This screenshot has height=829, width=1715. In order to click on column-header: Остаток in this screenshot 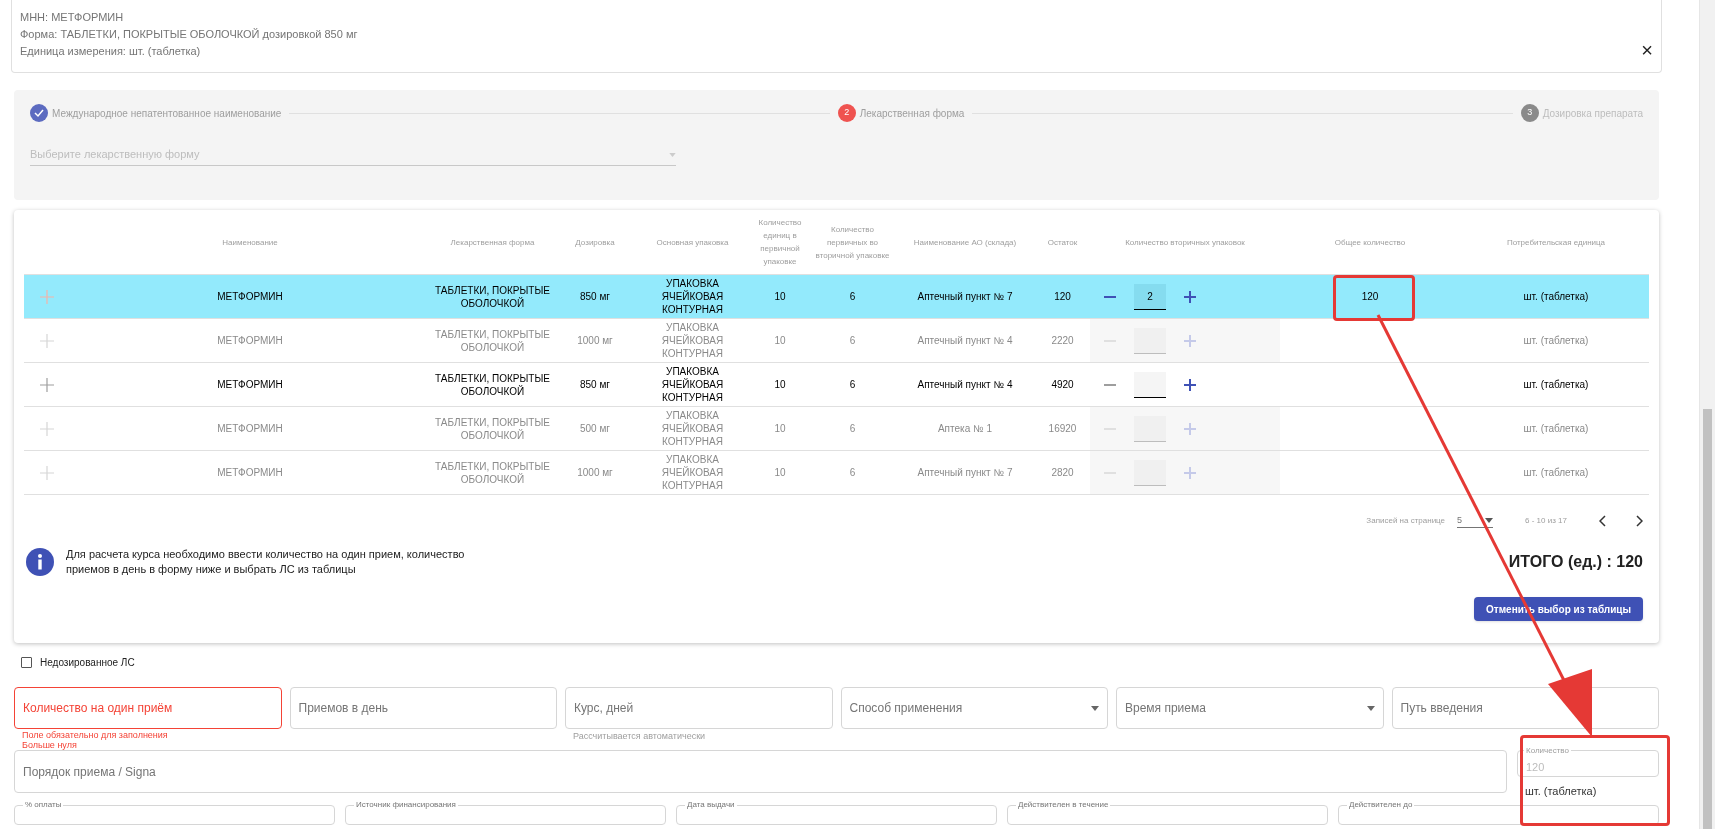, I will do `click(1062, 242)`.